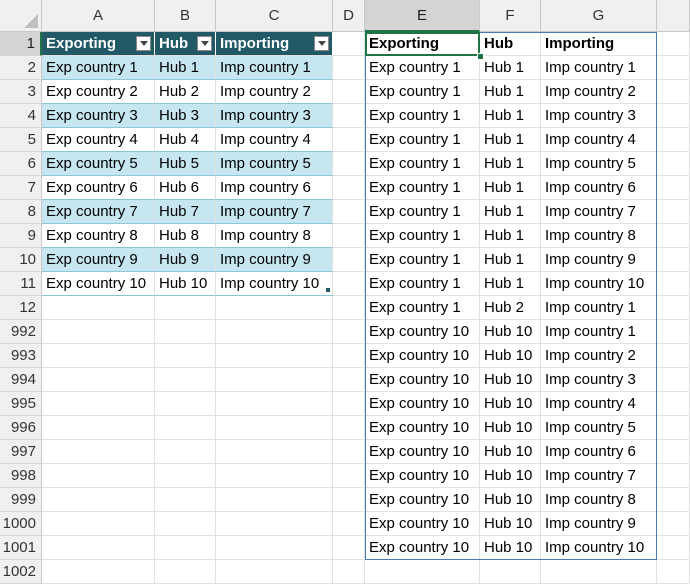  What do you see at coordinates (422, 16) in the screenshot?
I see `column-header-e: E` at bounding box center [422, 16].